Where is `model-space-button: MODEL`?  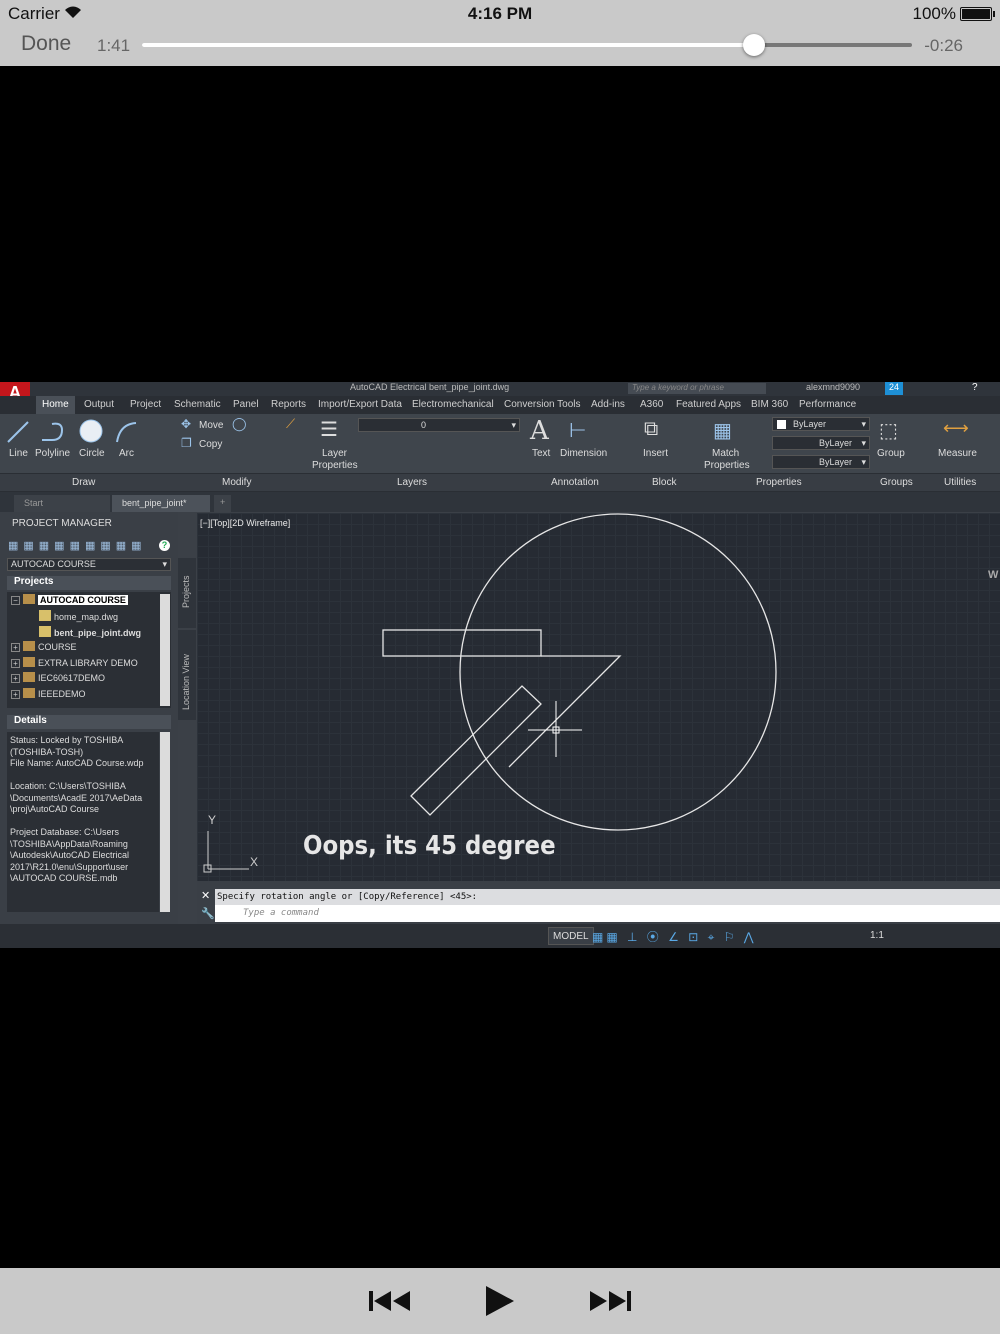 model-space-button: MODEL is located at coordinates (571, 936).